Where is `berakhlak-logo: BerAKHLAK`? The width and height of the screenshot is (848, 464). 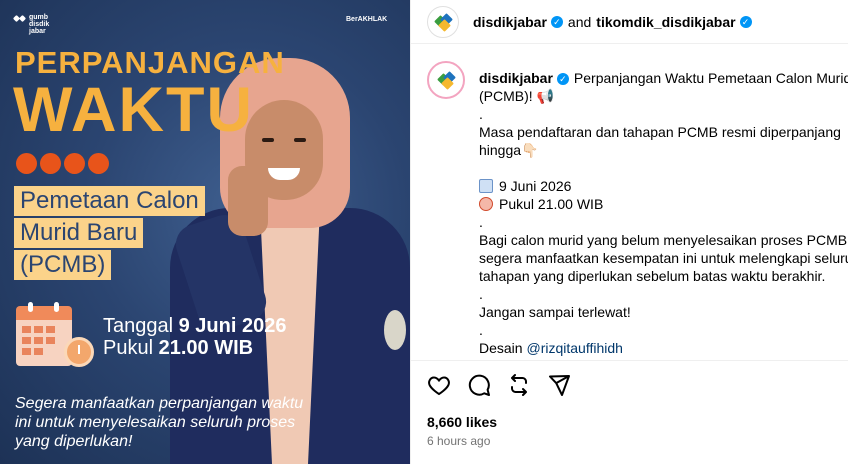 berakhlak-logo: BerAKHLAK is located at coordinates (366, 19).